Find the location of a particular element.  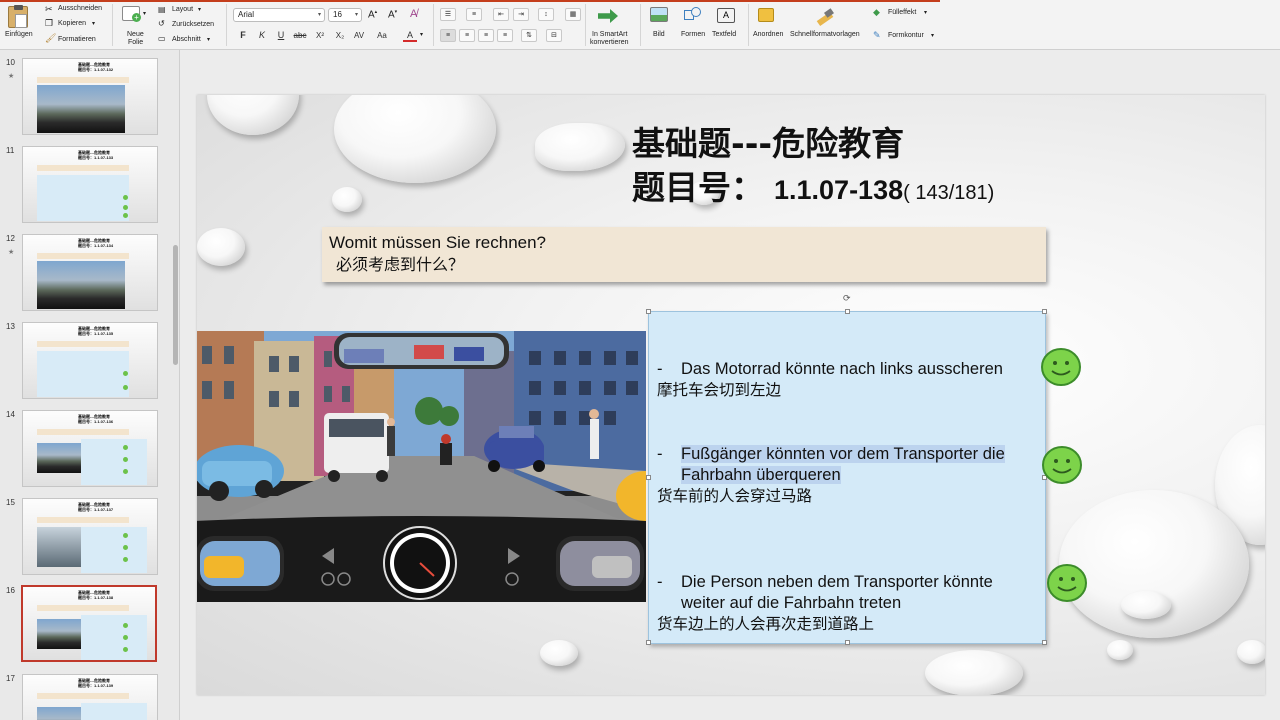

justify-icon: ≡ is located at coordinates (505, 35).